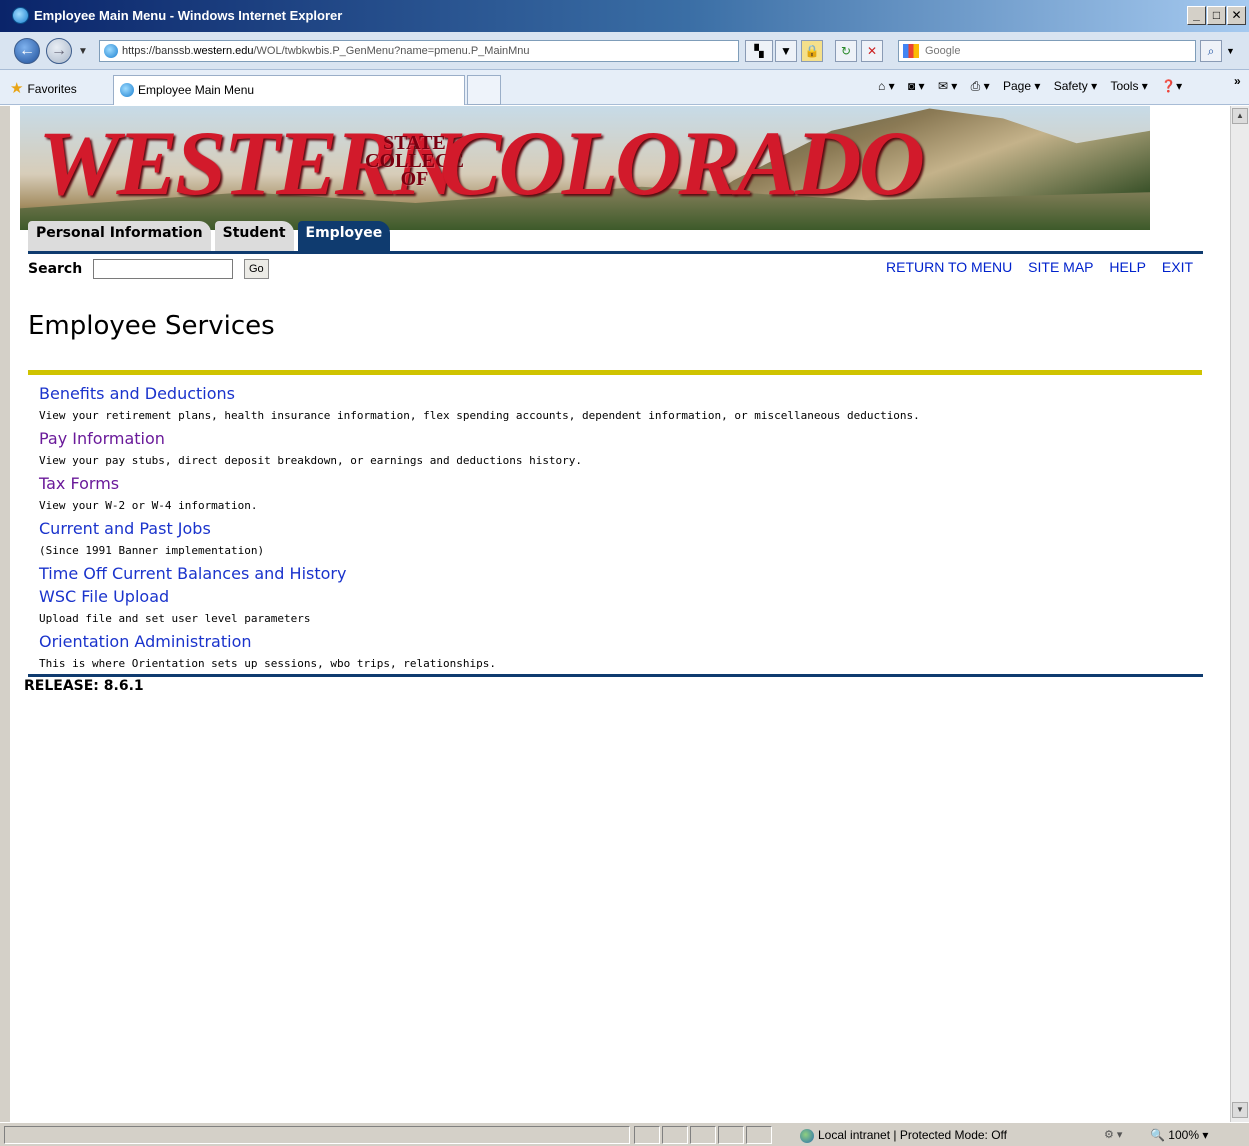  Describe the element at coordinates (1177, 267) in the screenshot. I see `exit-link: EXIT` at that location.